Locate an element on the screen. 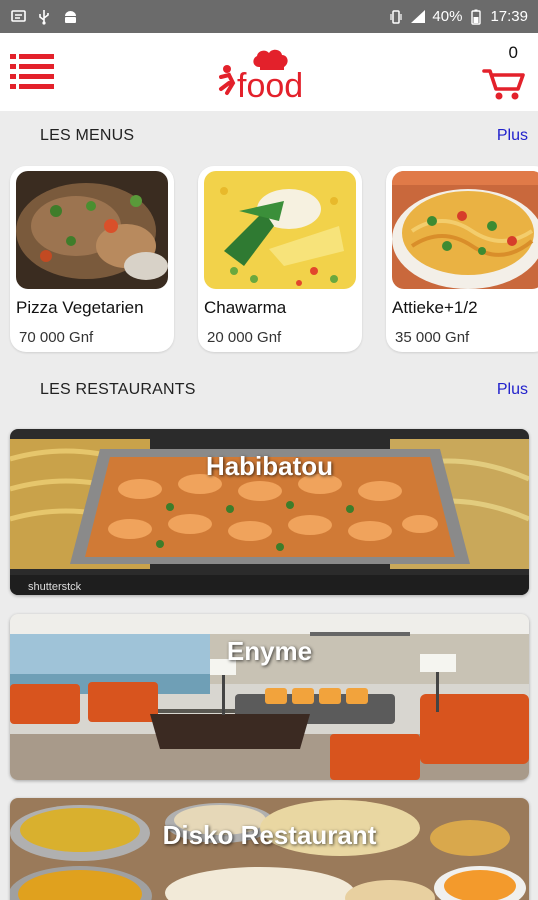  restaurant-name: Habibatou is located at coordinates (269, 466).